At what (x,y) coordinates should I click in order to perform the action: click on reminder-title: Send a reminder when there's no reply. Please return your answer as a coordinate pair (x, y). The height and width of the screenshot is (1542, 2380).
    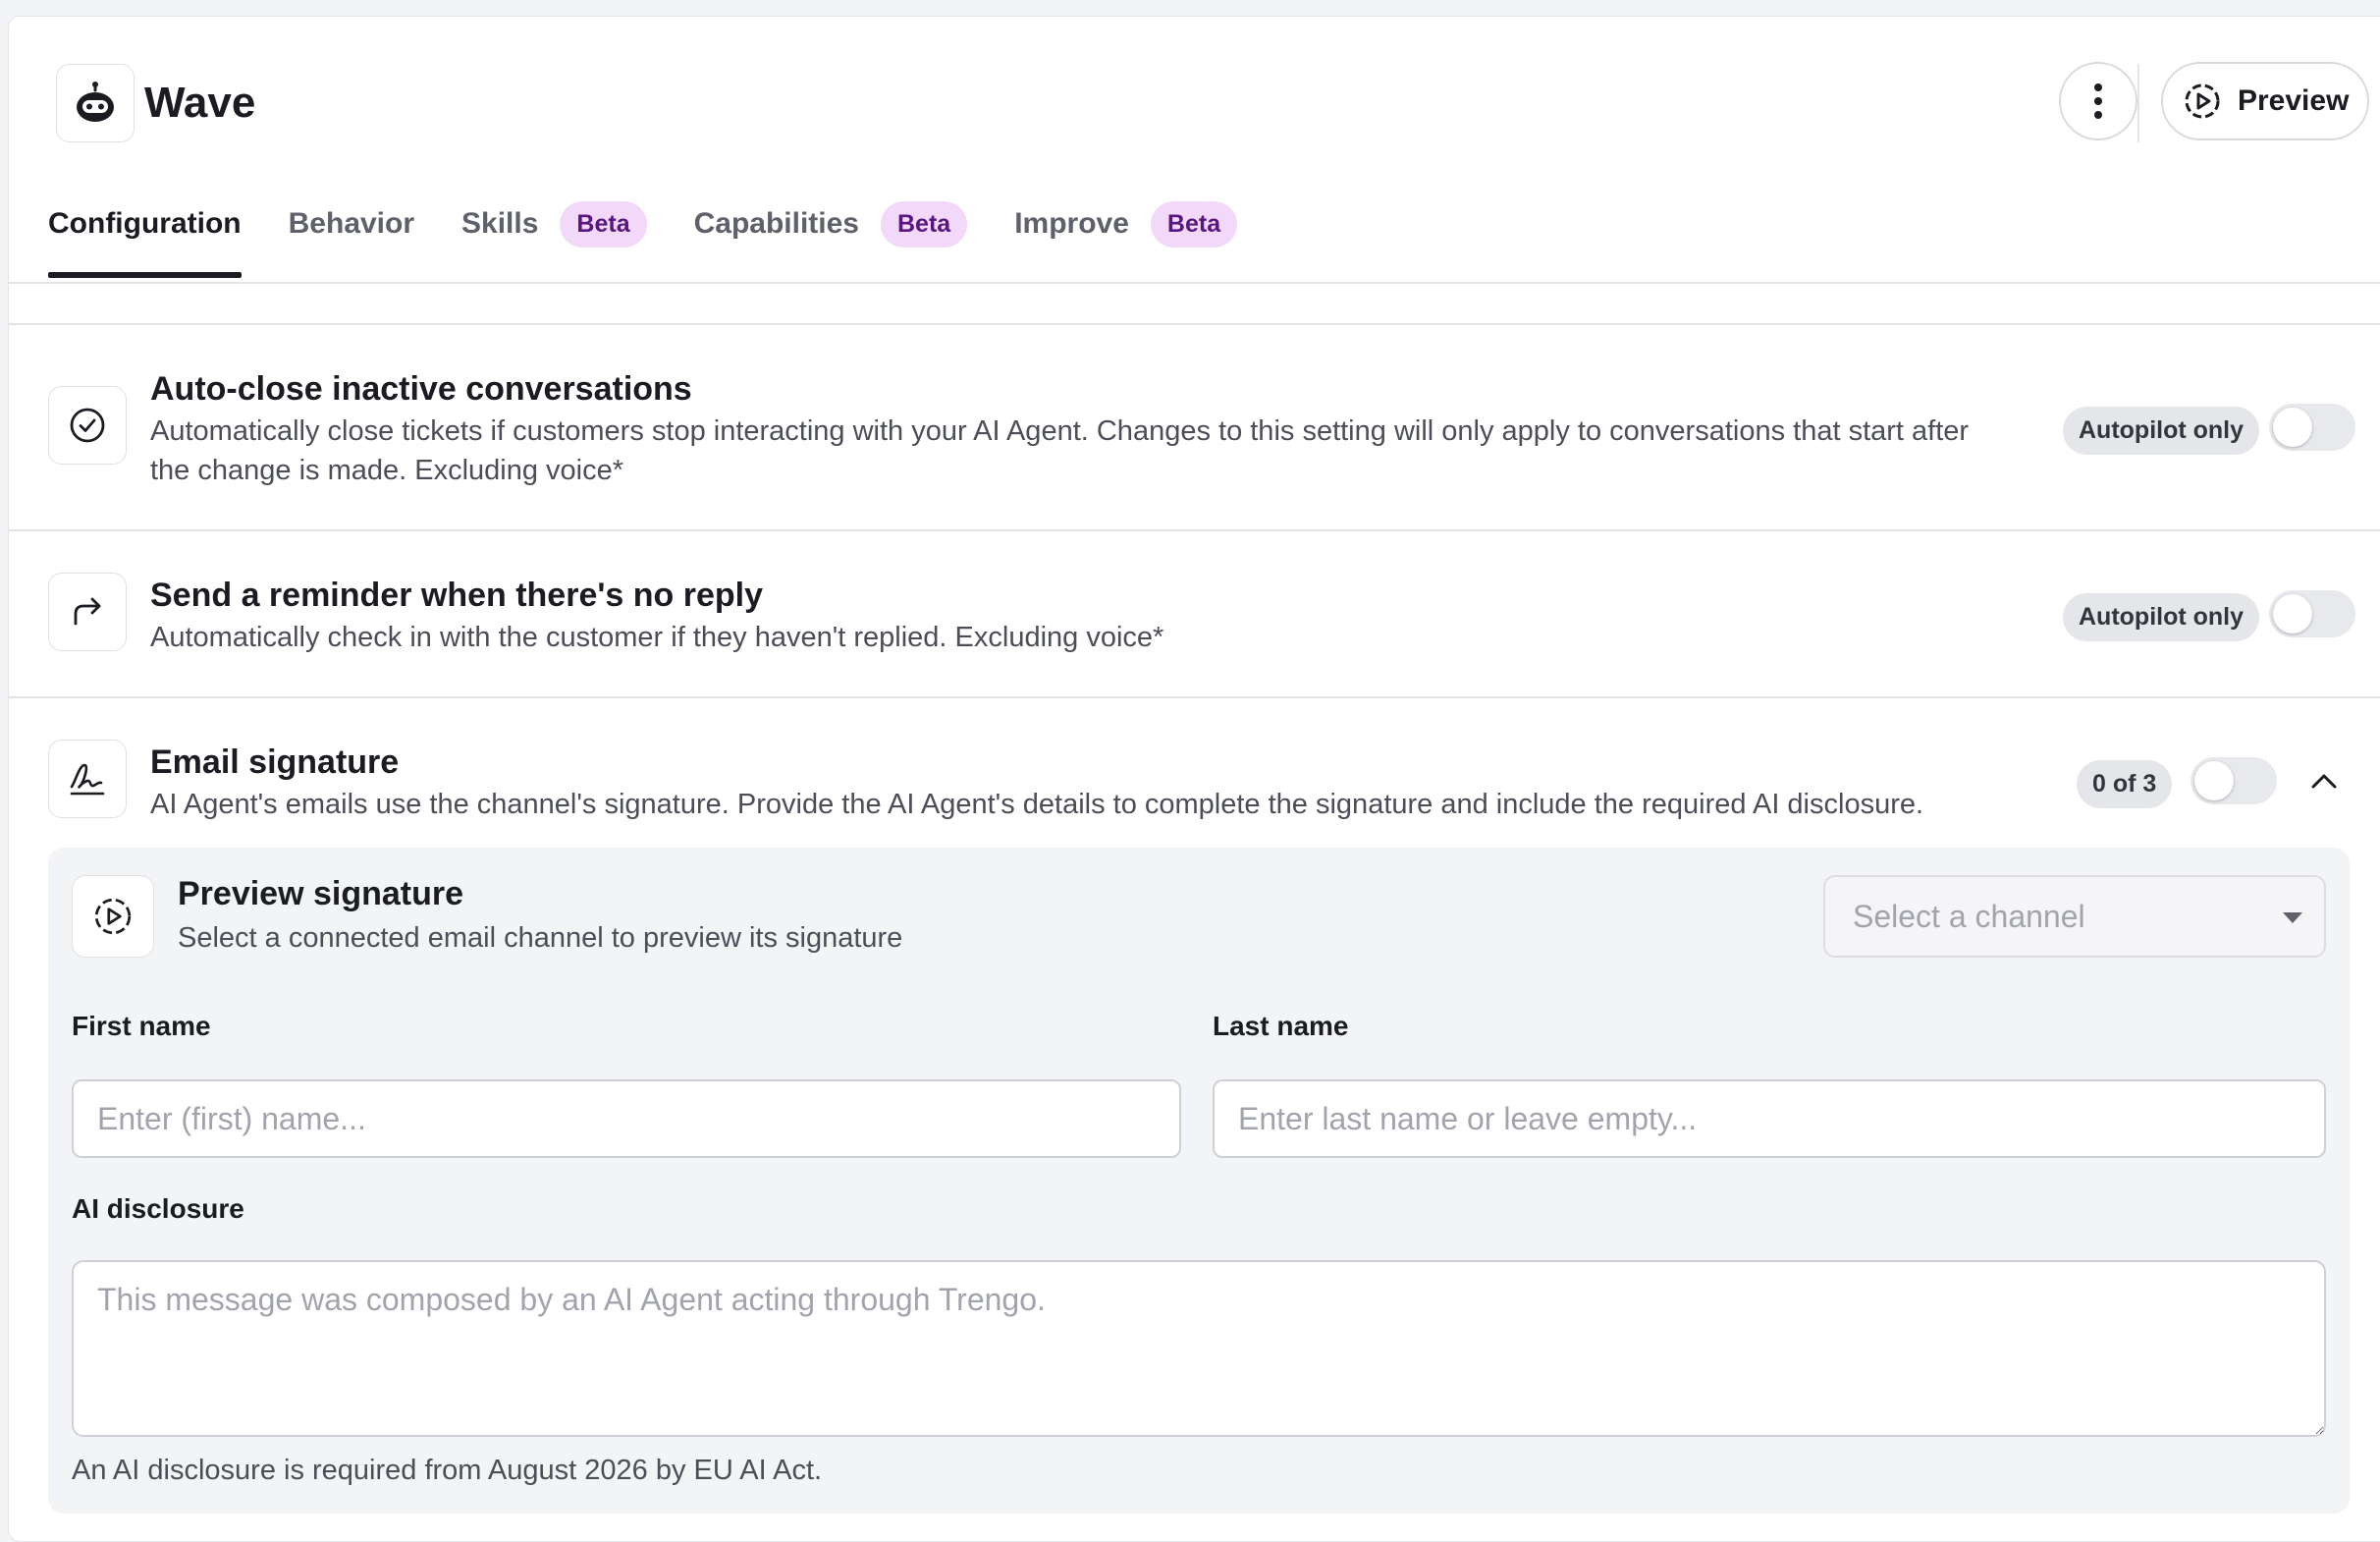
    Looking at the image, I should click on (457, 595).